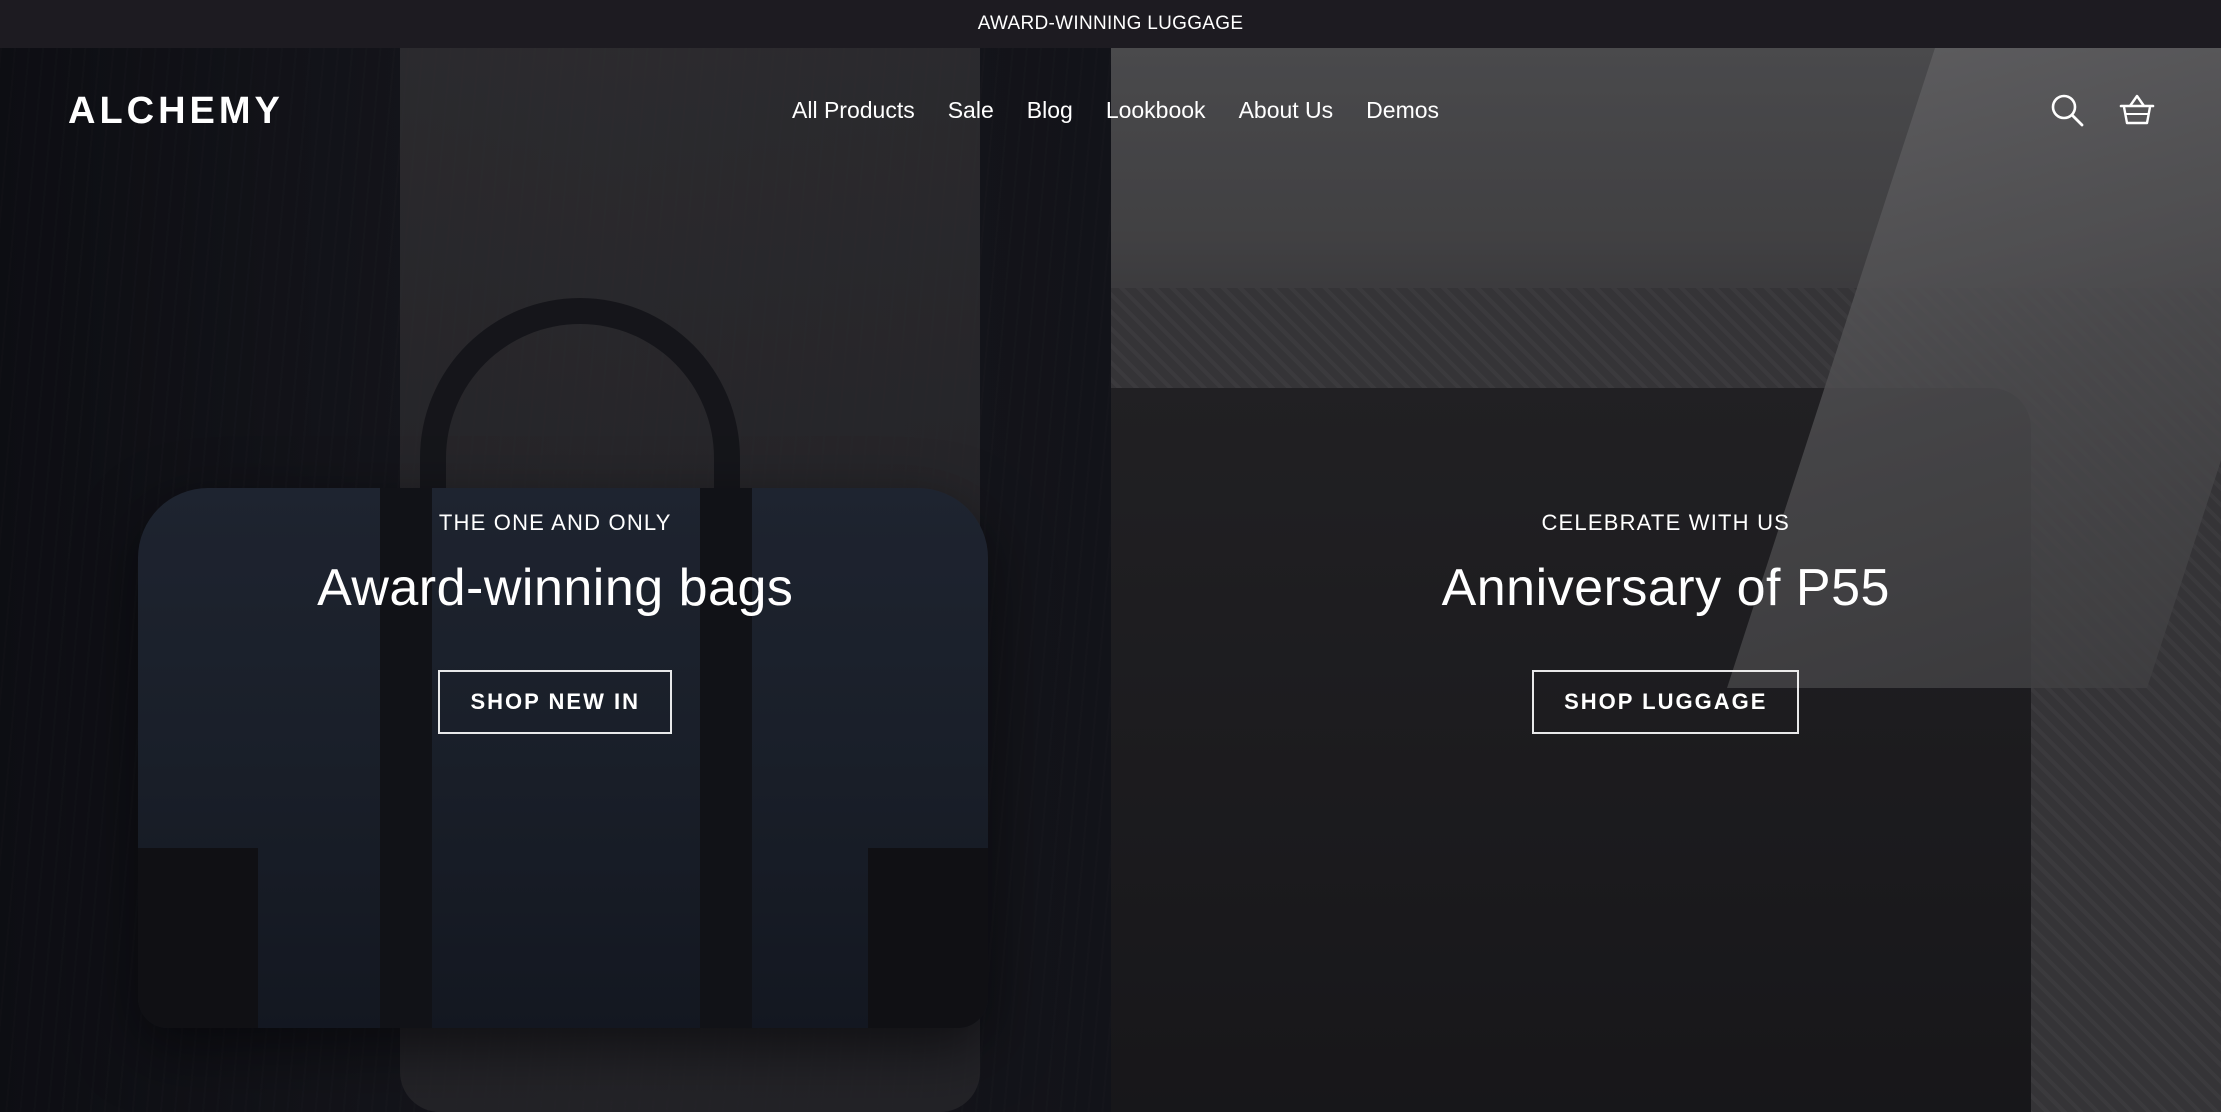 The height and width of the screenshot is (1112, 2221). What do you see at coordinates (555, 588) in the screenshot?
I see `hero-left-headline: Award-winning bags` at bounding box center [555, 588].